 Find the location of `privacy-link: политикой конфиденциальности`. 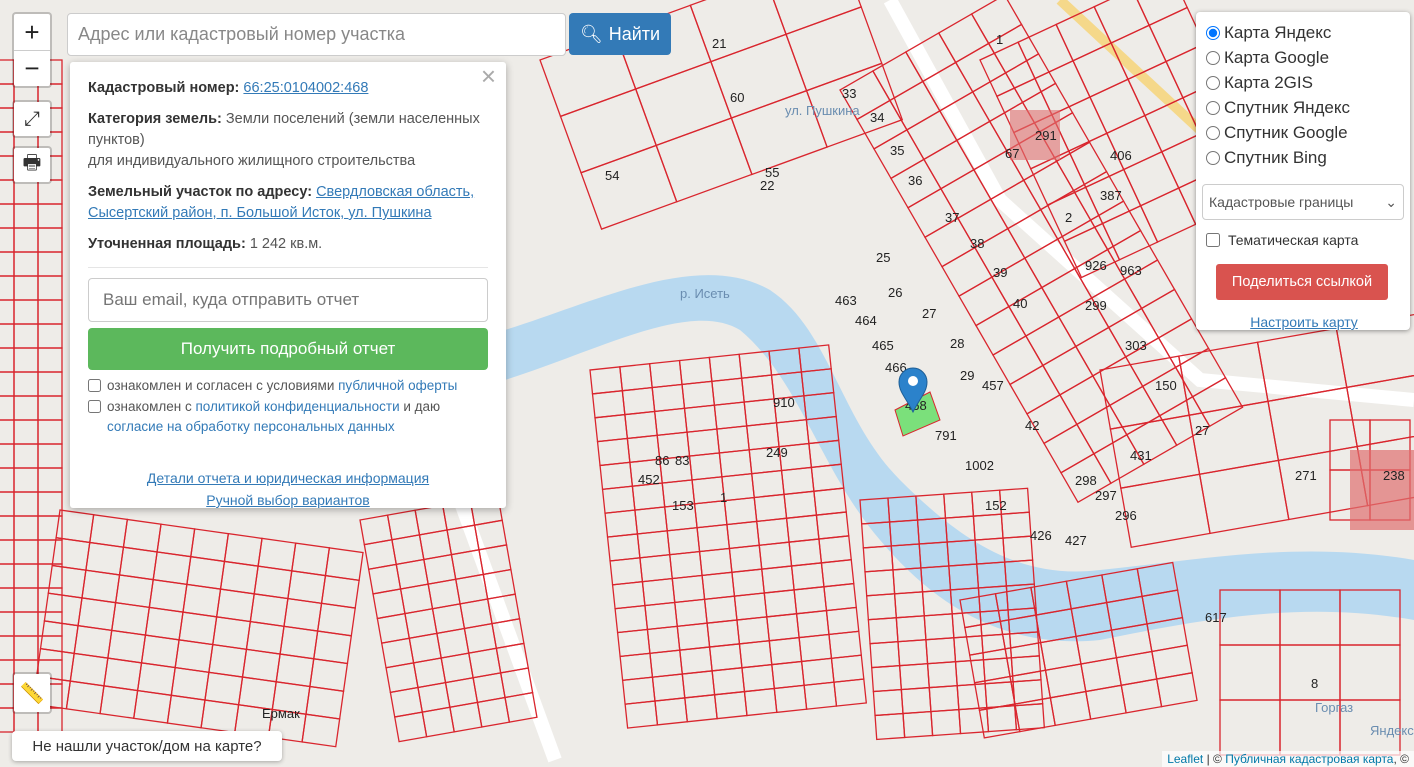

privacy-link: политикой конфиденциальности is located at coordinates (297, 406).